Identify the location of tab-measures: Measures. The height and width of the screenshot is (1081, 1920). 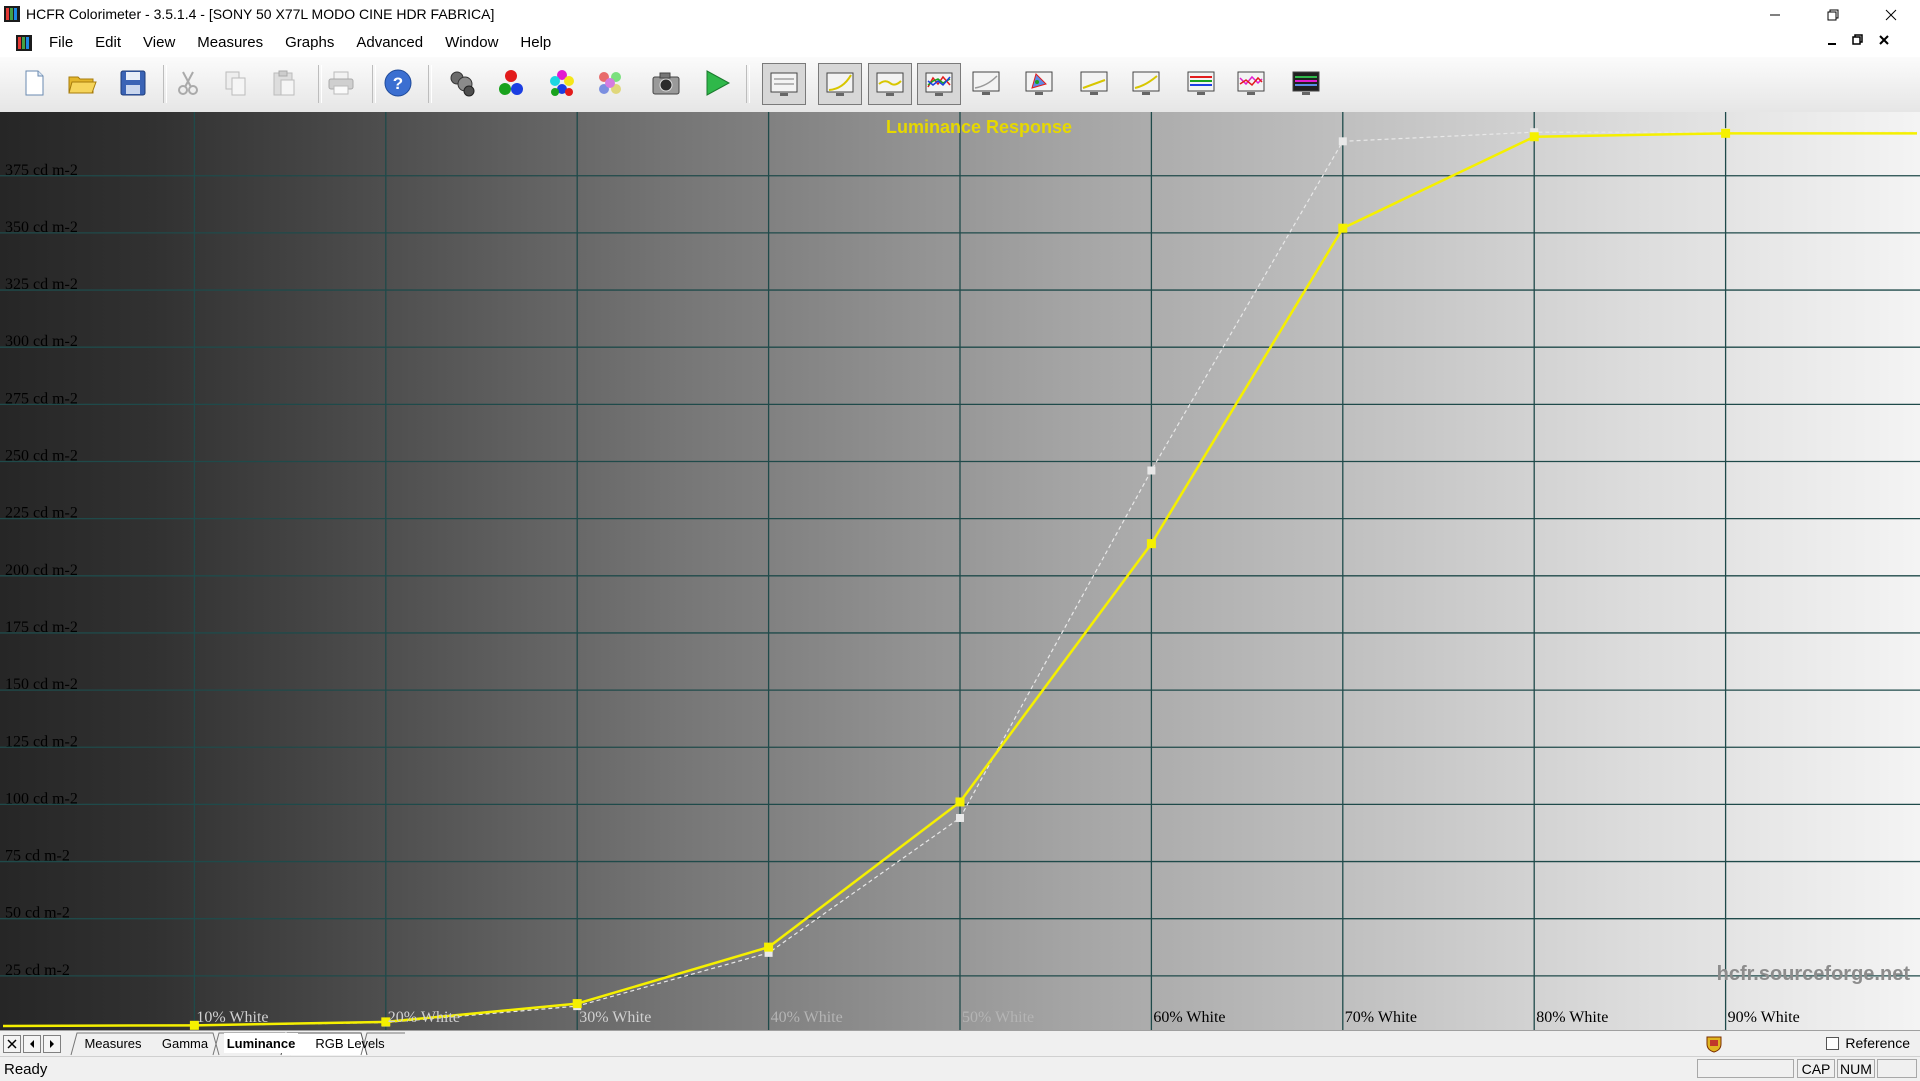
(113, 1043).